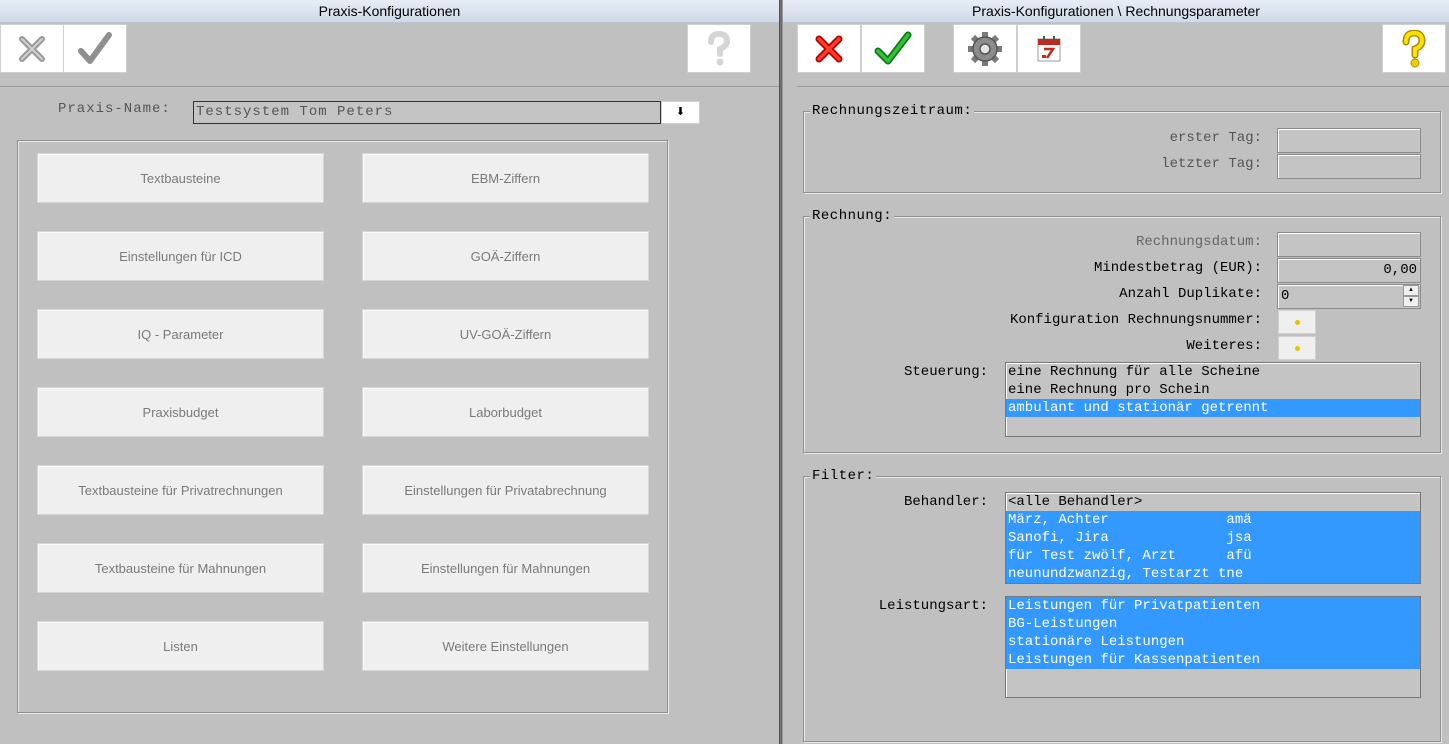  I want to click on textbausteine-button: Textbausteine, so click(180, 178).